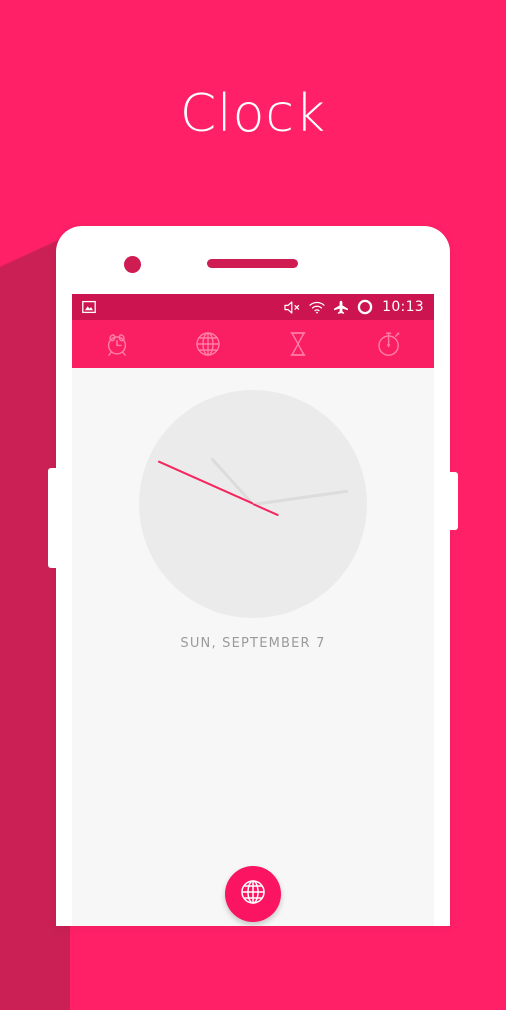 This screenshot has height=1010, width=506. I want to click on wifi-icon, so click(317, 307).